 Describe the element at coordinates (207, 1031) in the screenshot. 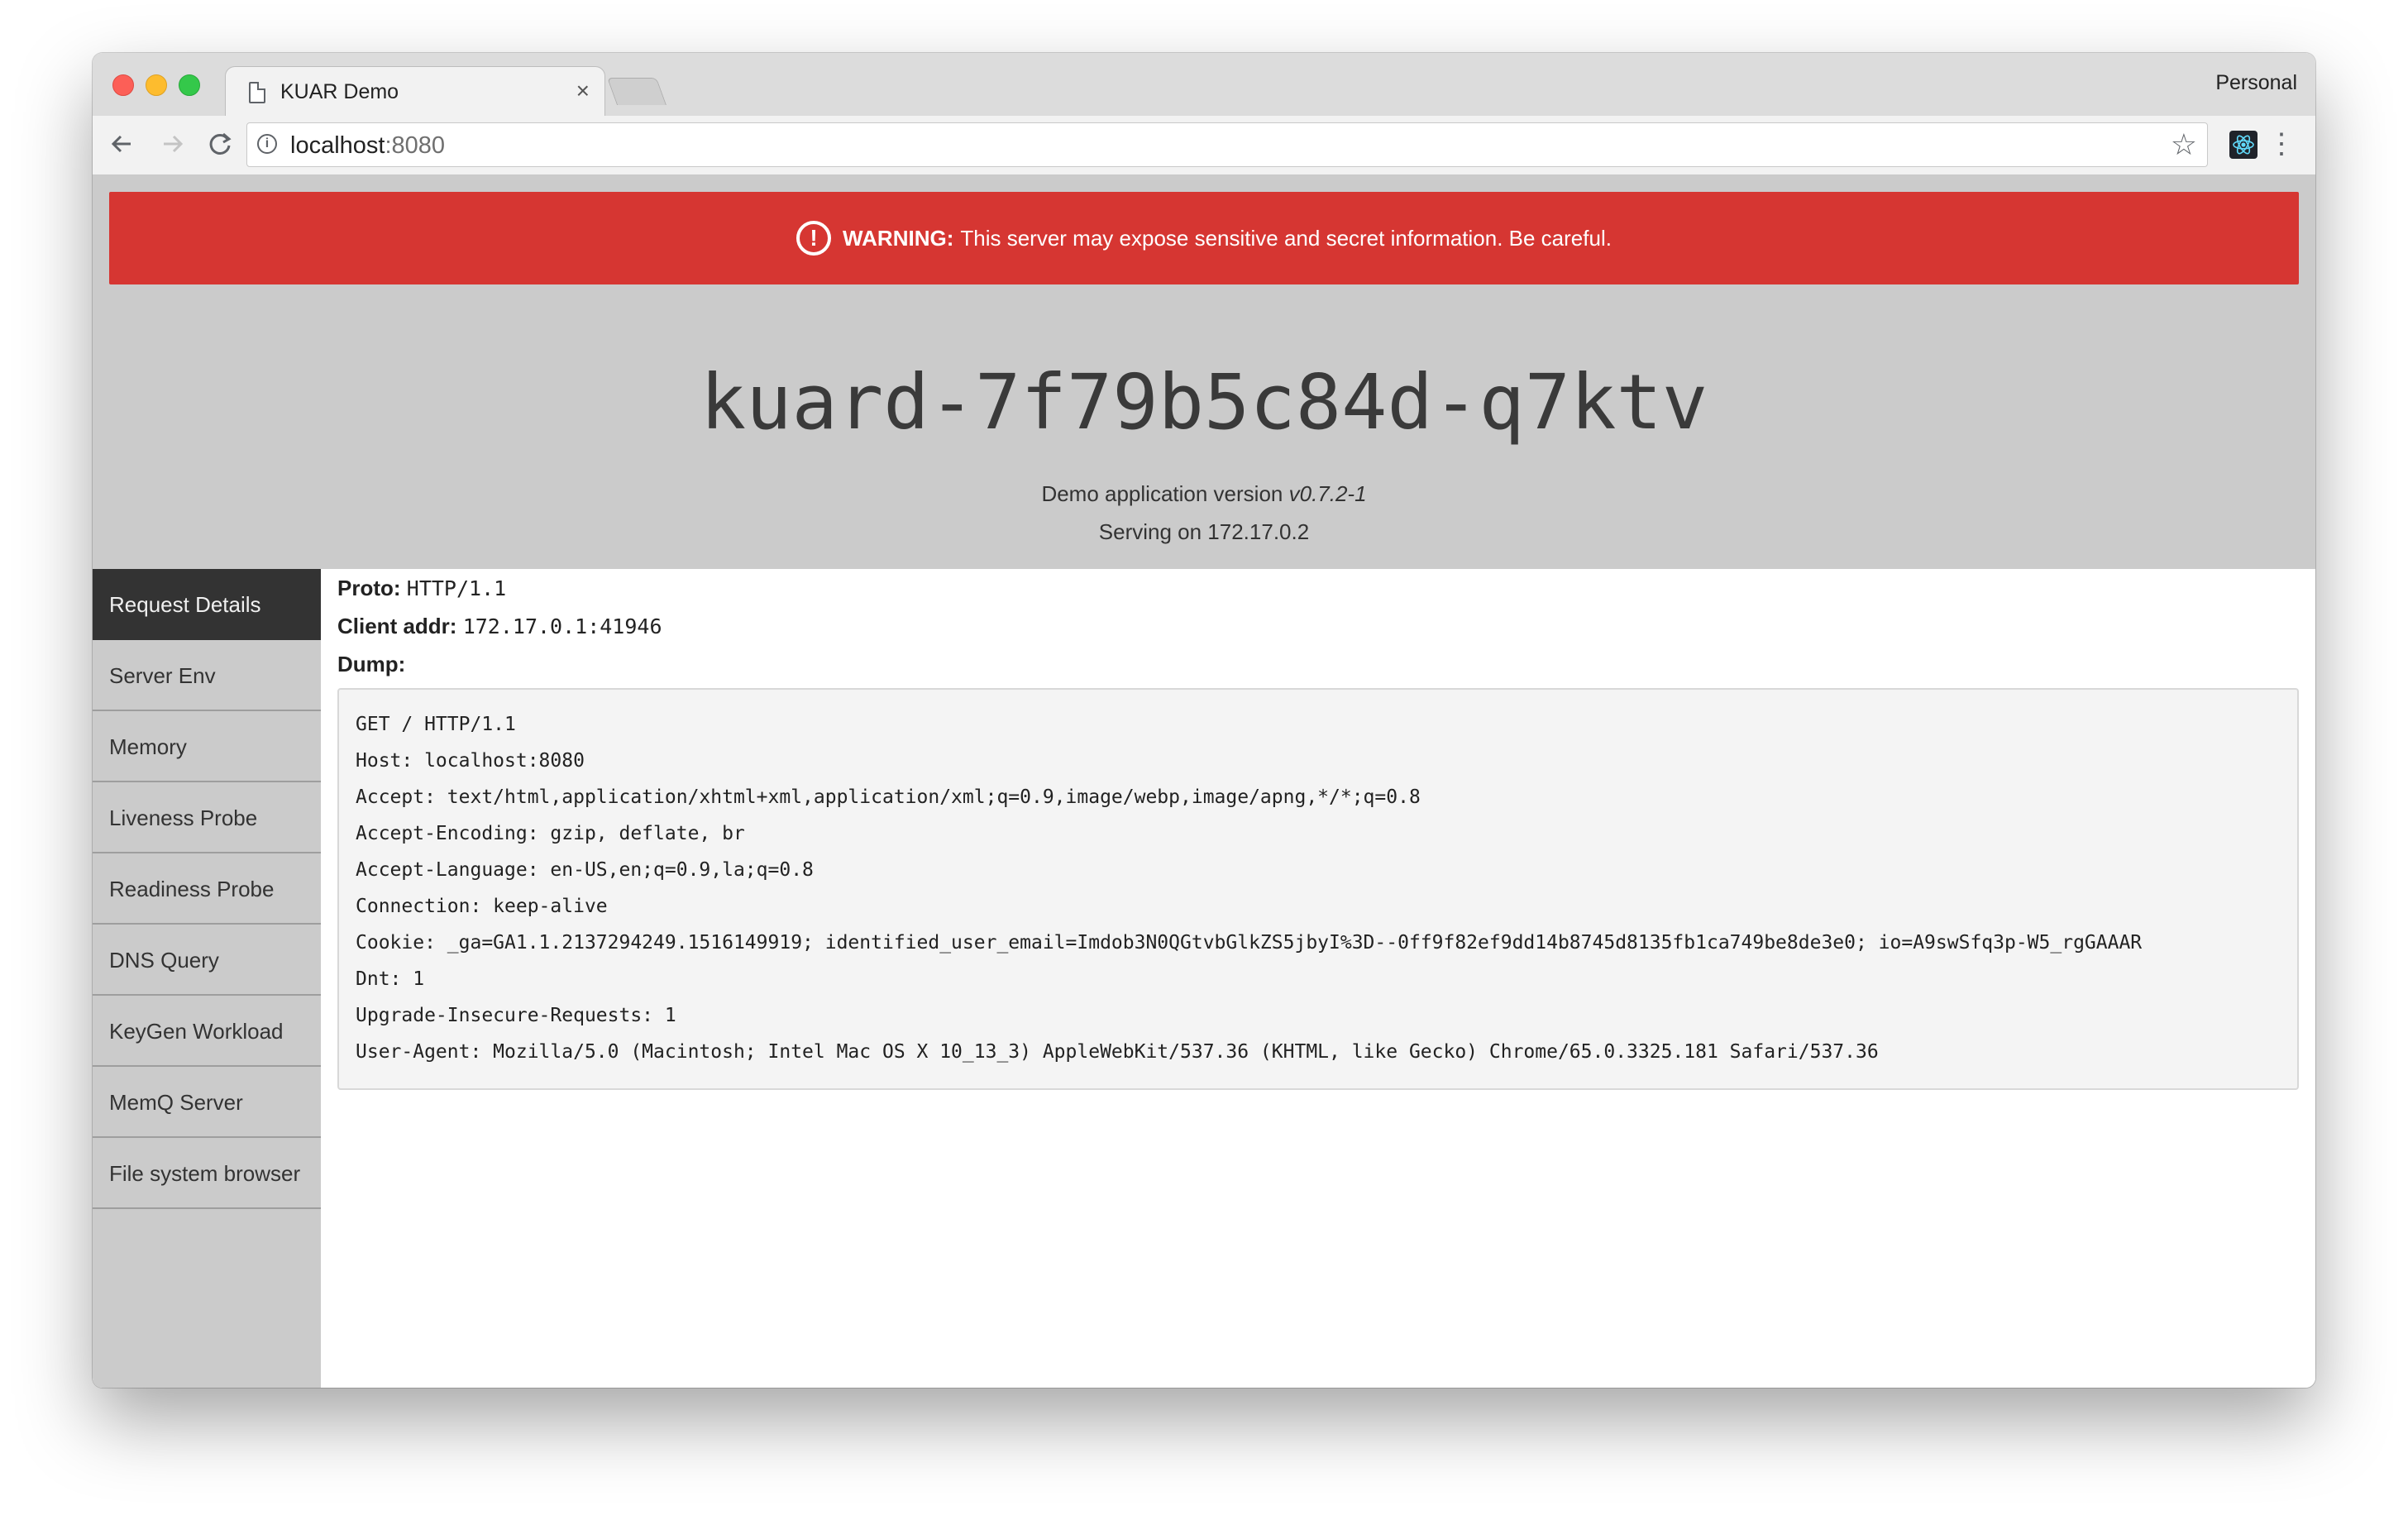

I see `sidebar-item-keygen-workload: KeyGen Workload` at that location.